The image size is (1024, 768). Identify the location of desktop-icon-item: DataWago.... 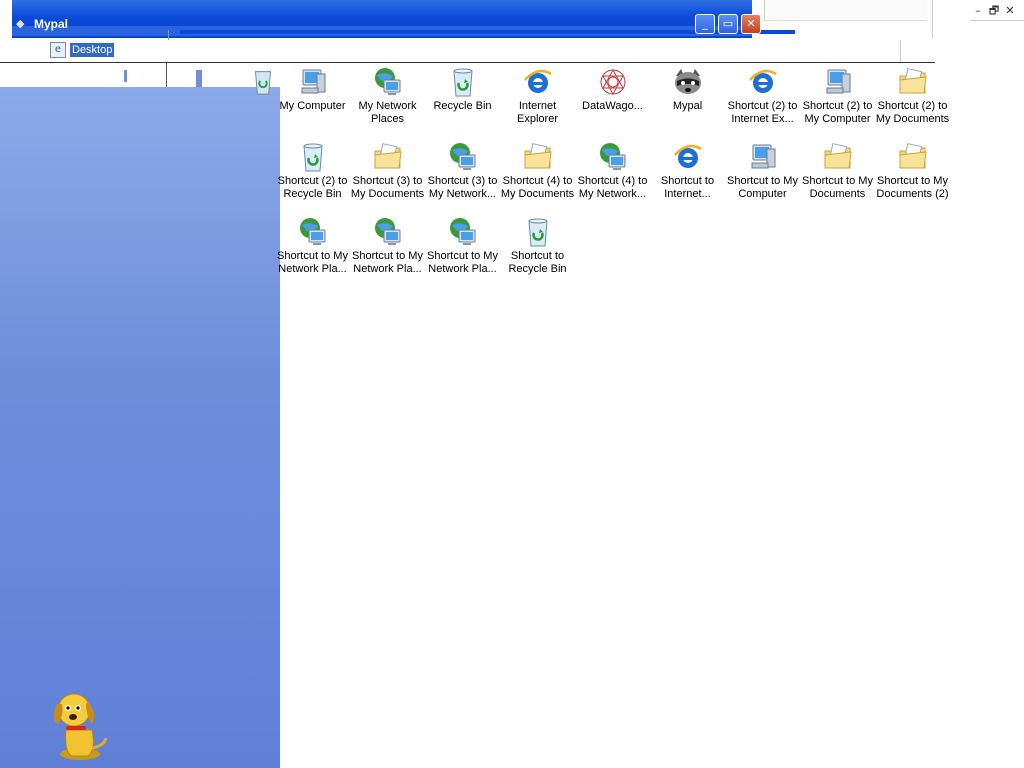
(612, 89).